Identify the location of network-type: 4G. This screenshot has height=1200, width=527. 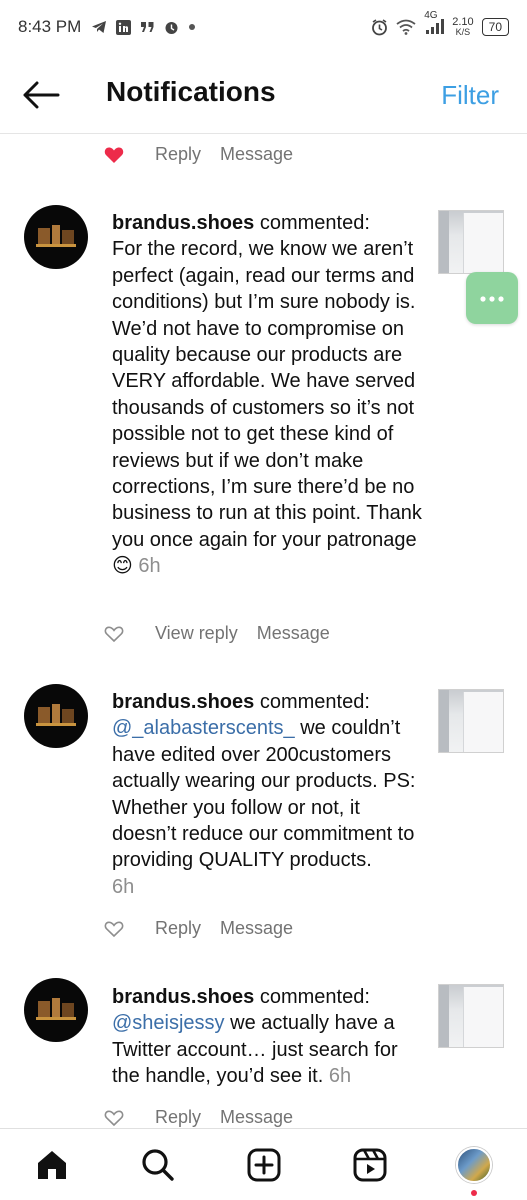
(431, 15).